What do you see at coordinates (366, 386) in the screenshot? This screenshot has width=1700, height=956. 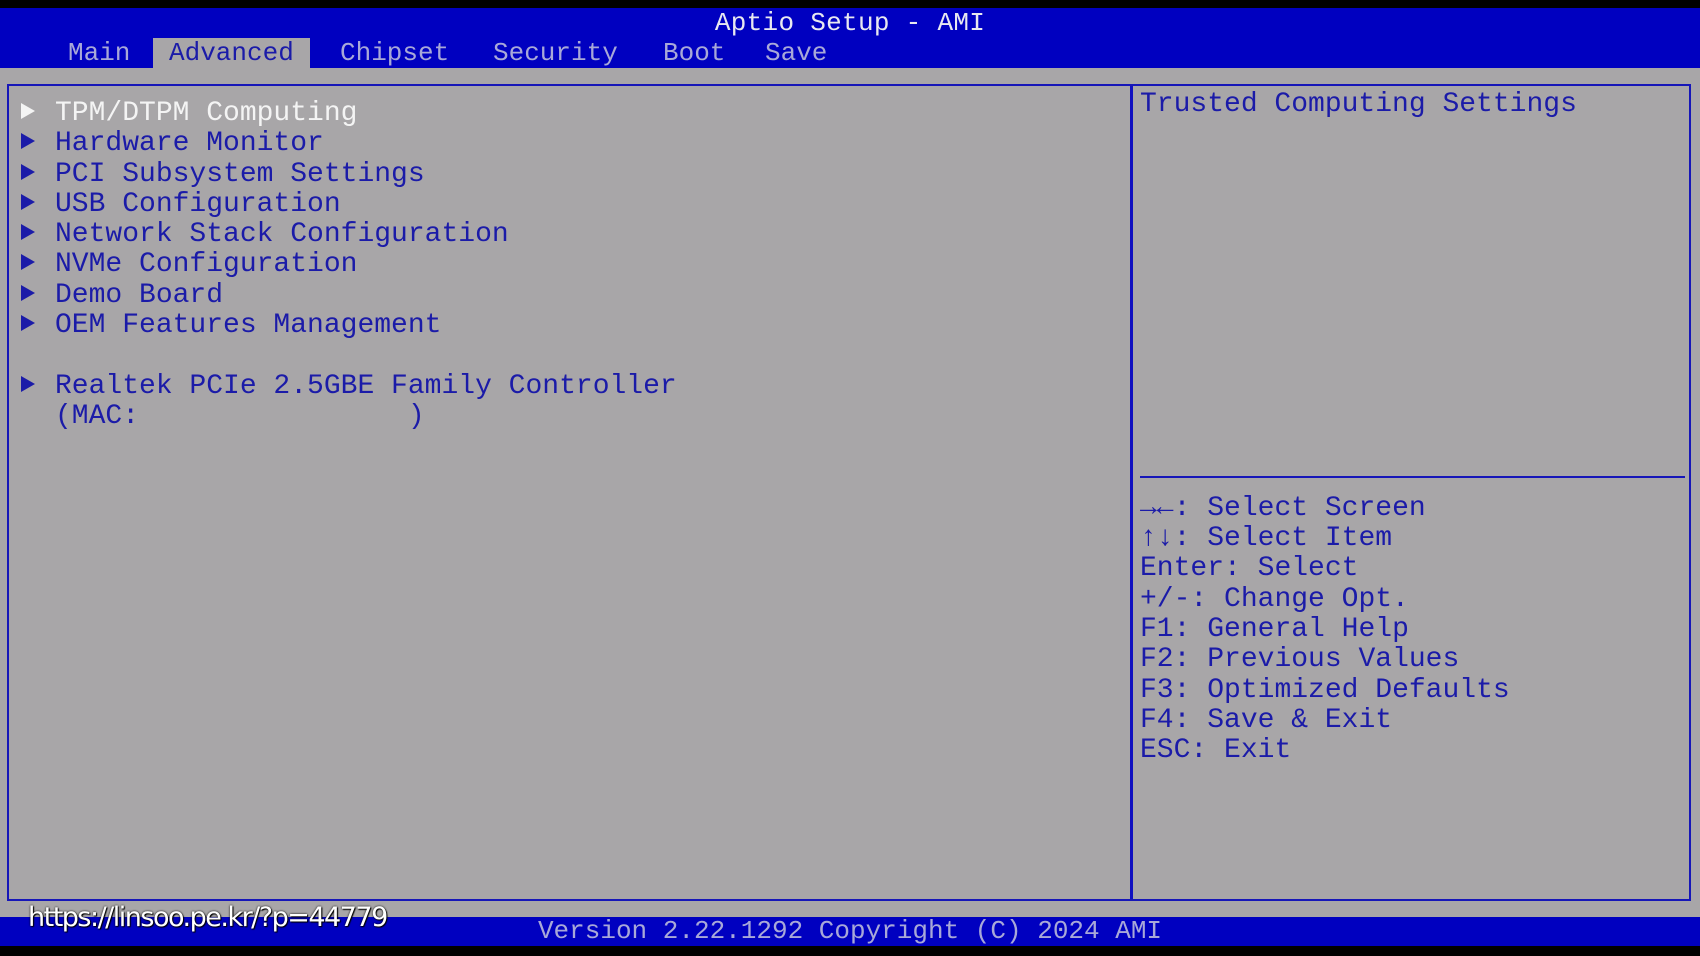 I see `menu-item-label: Realtek PCIe 2.5GBE Family Controller` at bounding box center [366, 386].